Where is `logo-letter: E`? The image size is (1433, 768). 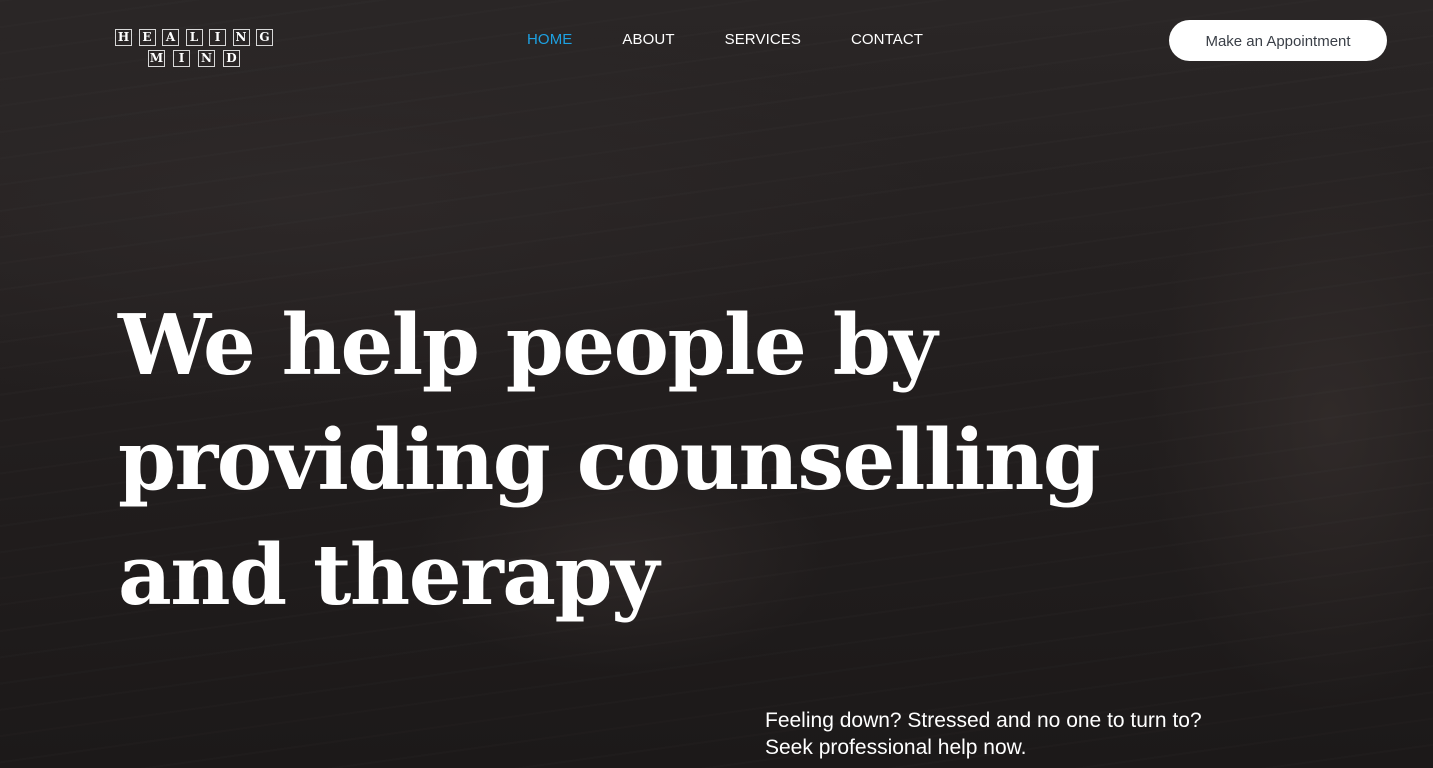
logo-letter: E is located at coordinates (147, 37).